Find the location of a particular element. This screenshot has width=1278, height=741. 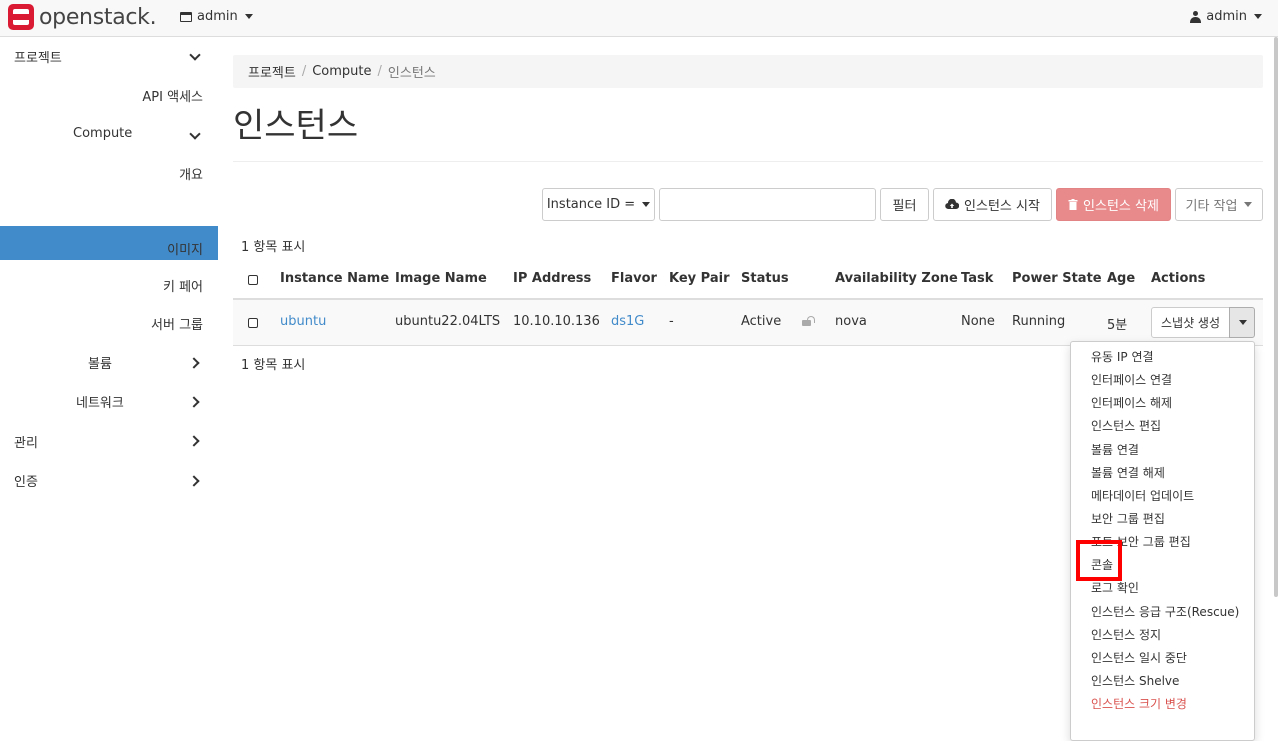

sidebar-item-server-groups: 서버 그룹 is located at coordinates (177, 323).